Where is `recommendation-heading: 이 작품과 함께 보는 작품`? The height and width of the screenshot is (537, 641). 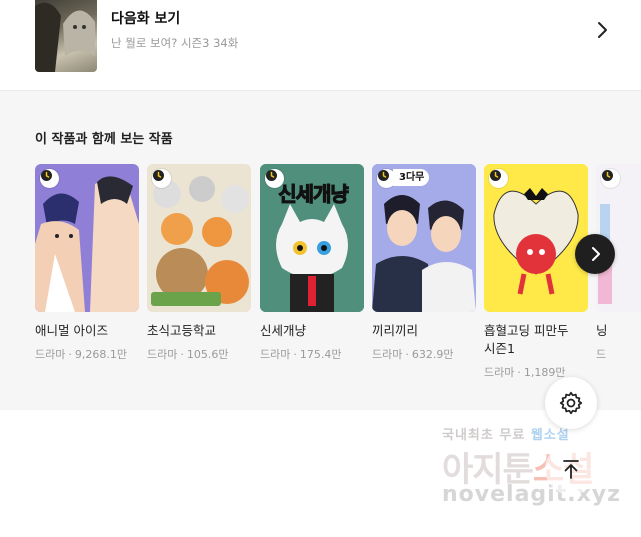 recommendation-heading: 이 작품과 함께 보는 작품 is located at coordinates (104, 139).